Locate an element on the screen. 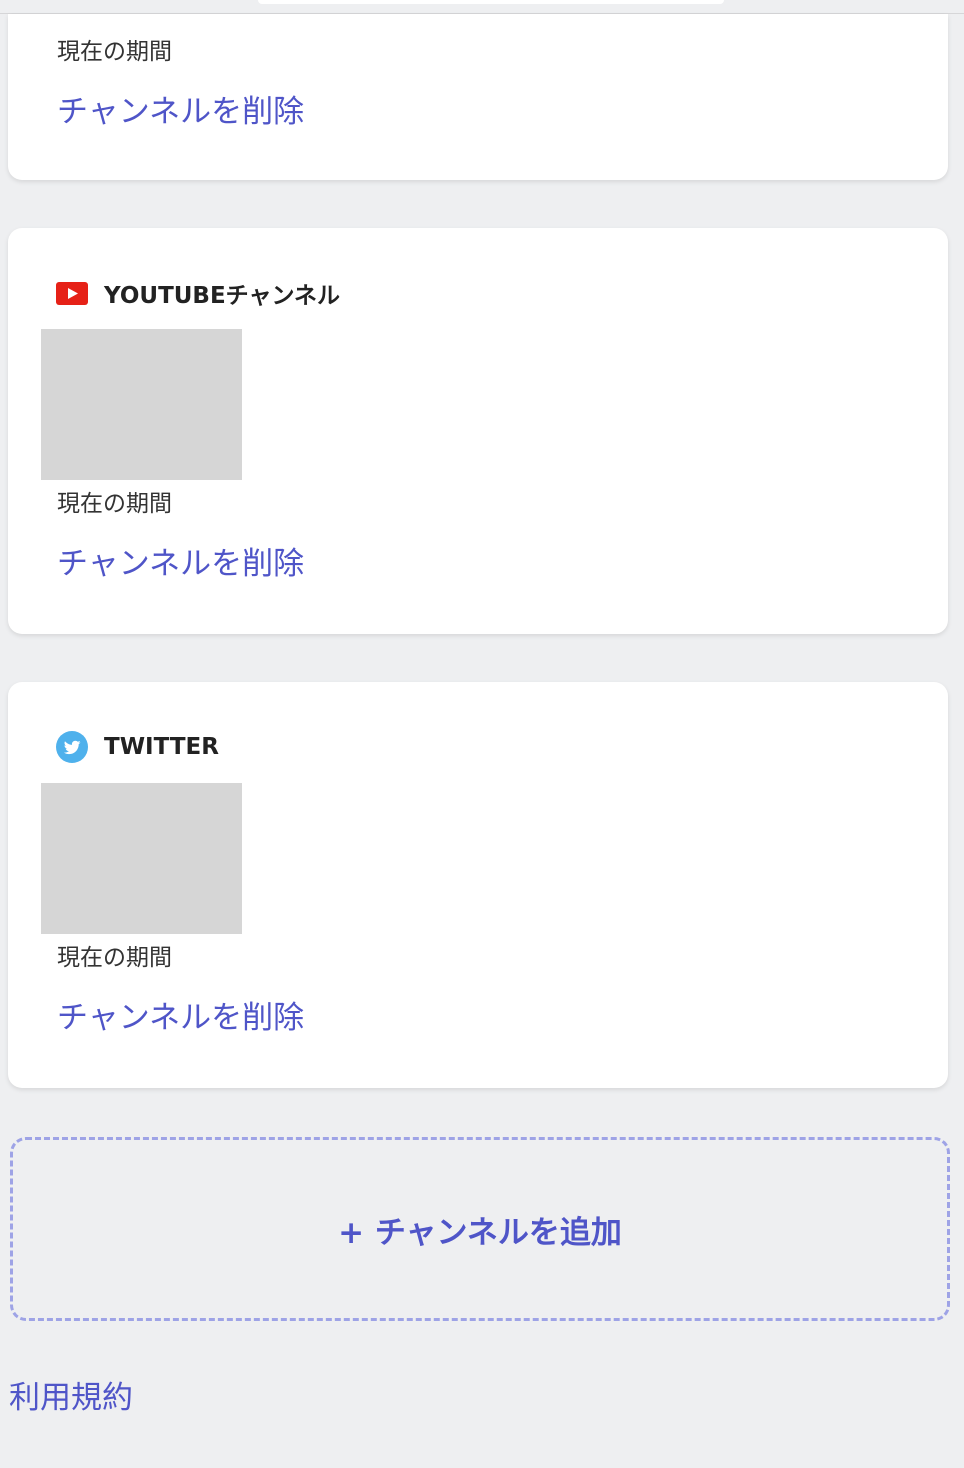 This screenshot has width=964, height=1468. youtube-icon is located at coordinates (72, 293).